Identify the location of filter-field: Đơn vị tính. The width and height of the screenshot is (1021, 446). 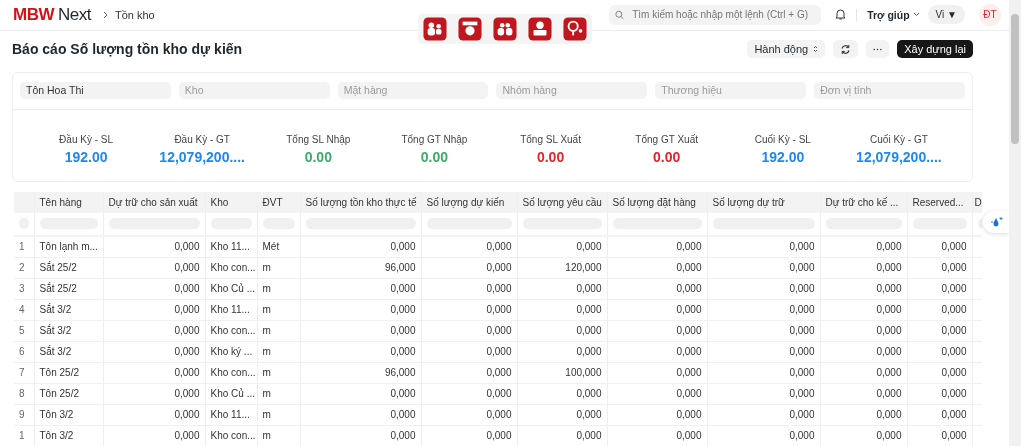
(889, 90).